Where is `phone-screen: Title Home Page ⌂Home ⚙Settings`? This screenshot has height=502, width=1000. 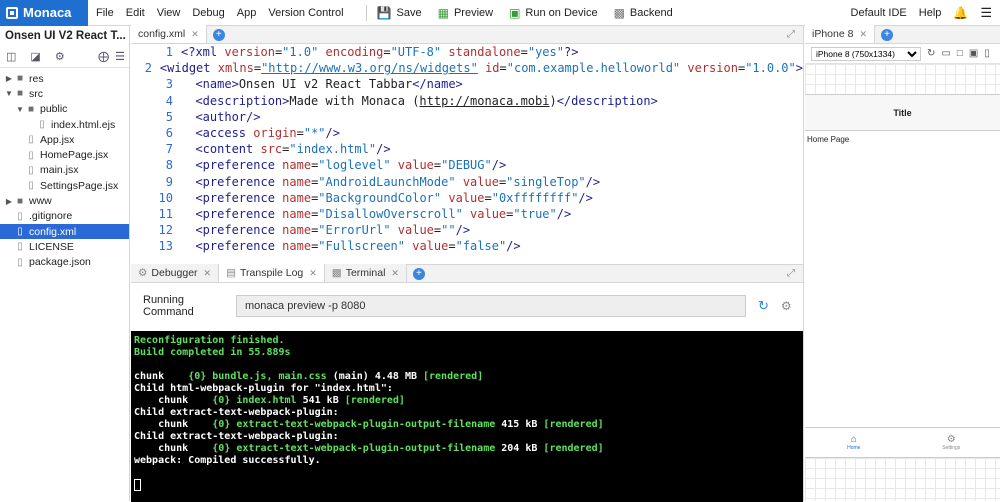
phone-screen: Title Home Page ⌂Home ⚙Settings is located at coordinates (902, 276).